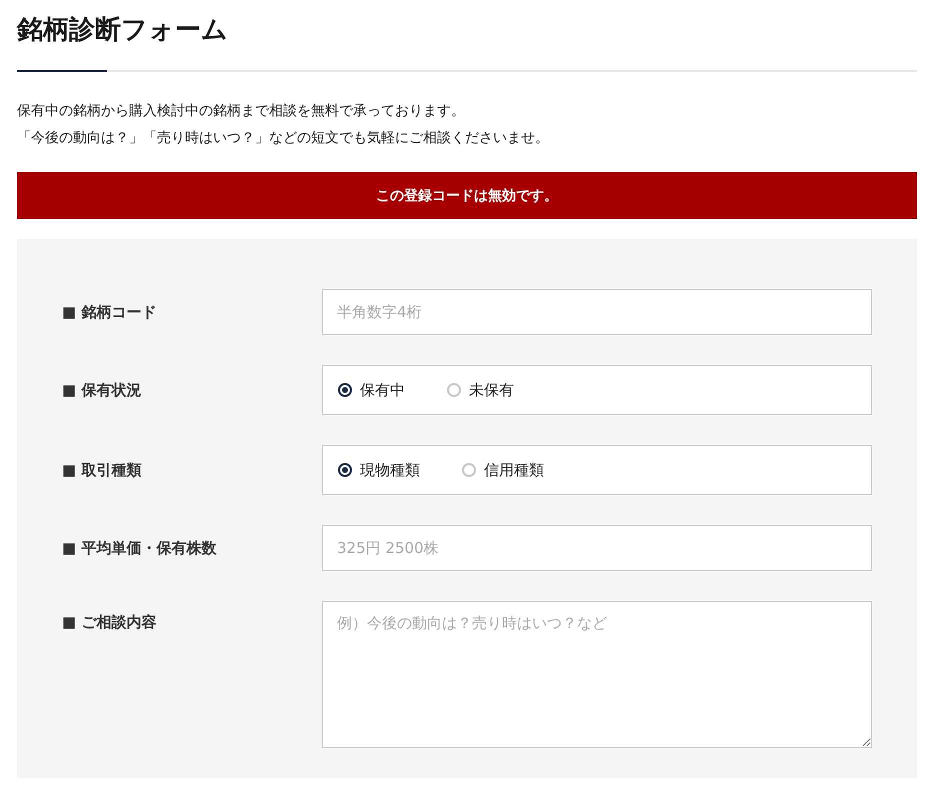 Image resolution: width=934 pixels, height=790 pixels. I want to click on page-title: 銘柄診断フォーム, so click(123, 30).